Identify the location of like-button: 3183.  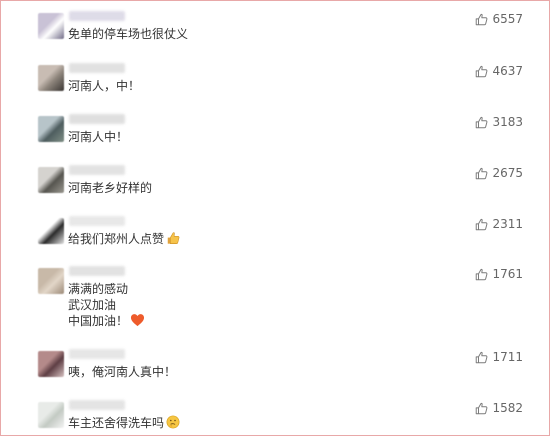
(499, 122).